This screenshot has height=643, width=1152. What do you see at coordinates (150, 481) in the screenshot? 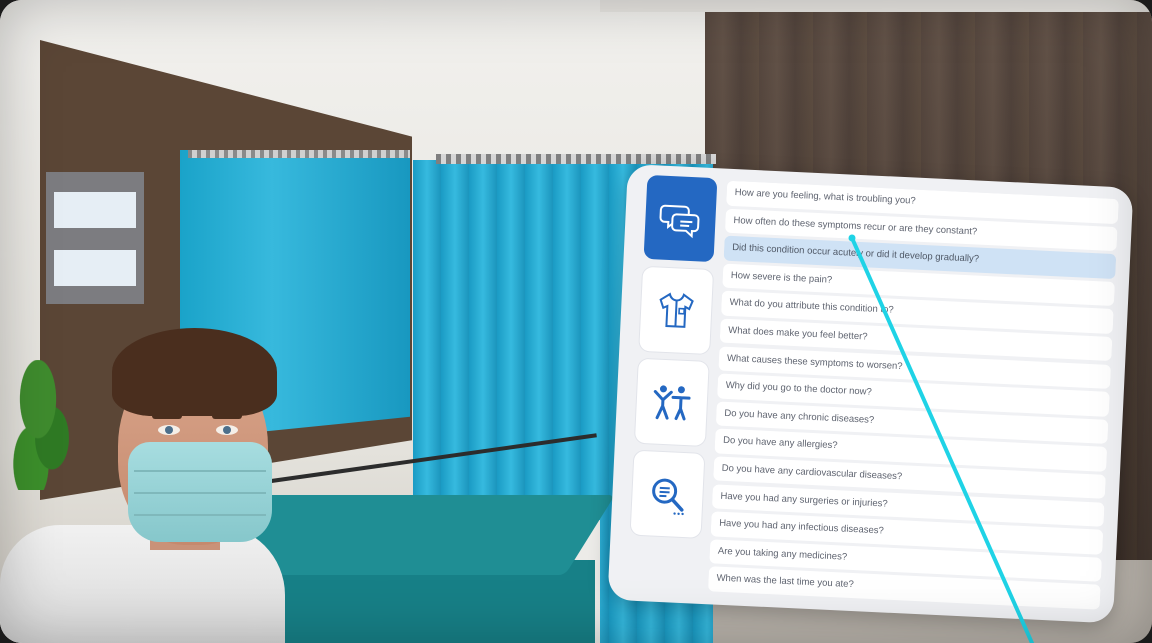
I see `patient-avatar` at bounding box center [150, 481].